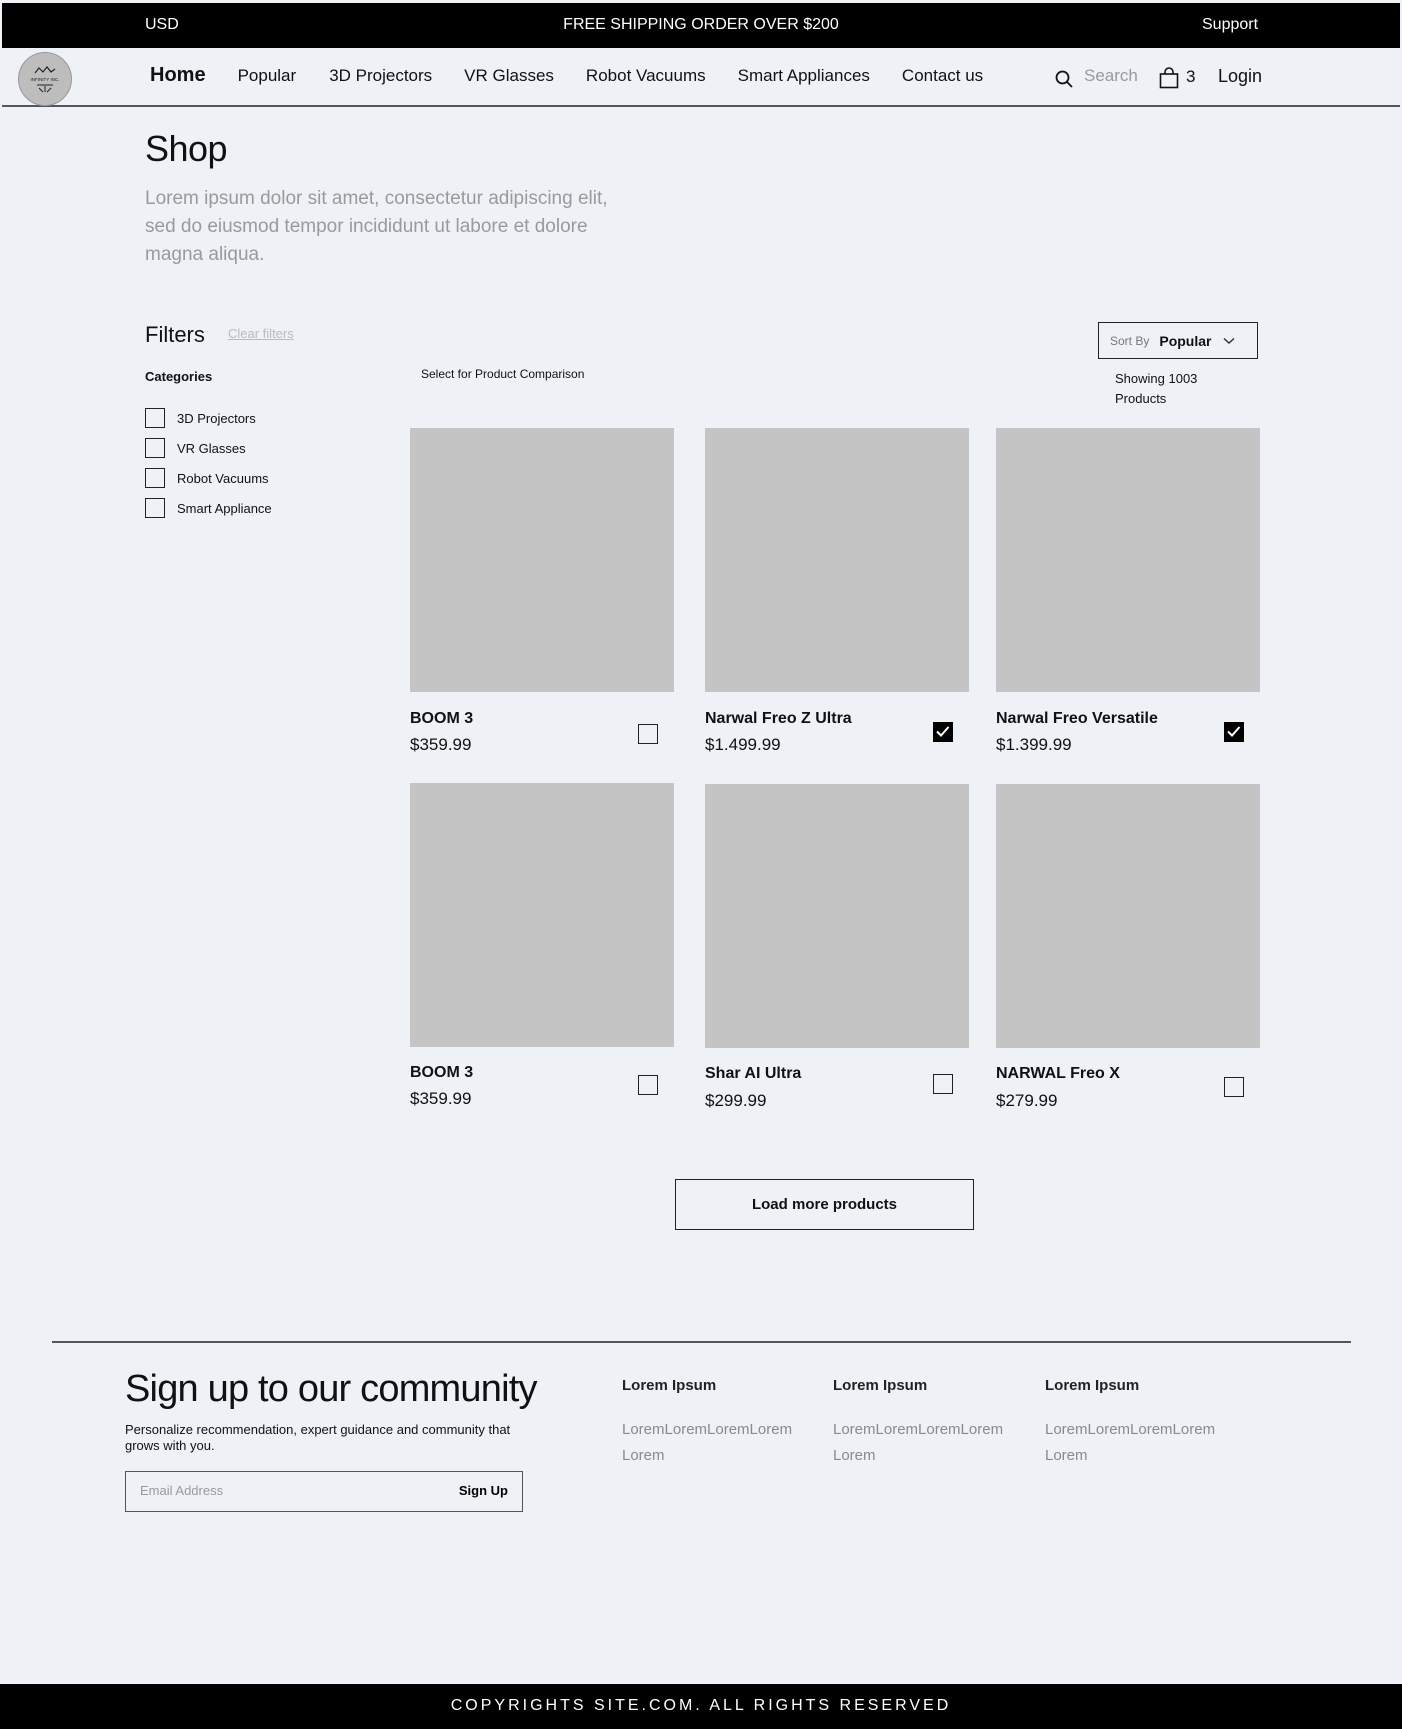 This screenshot has width=1402, height=1729. Describe the element at coordinates (1169, 78) in the screenshot. I see `shopping-bag-icon` at that location.